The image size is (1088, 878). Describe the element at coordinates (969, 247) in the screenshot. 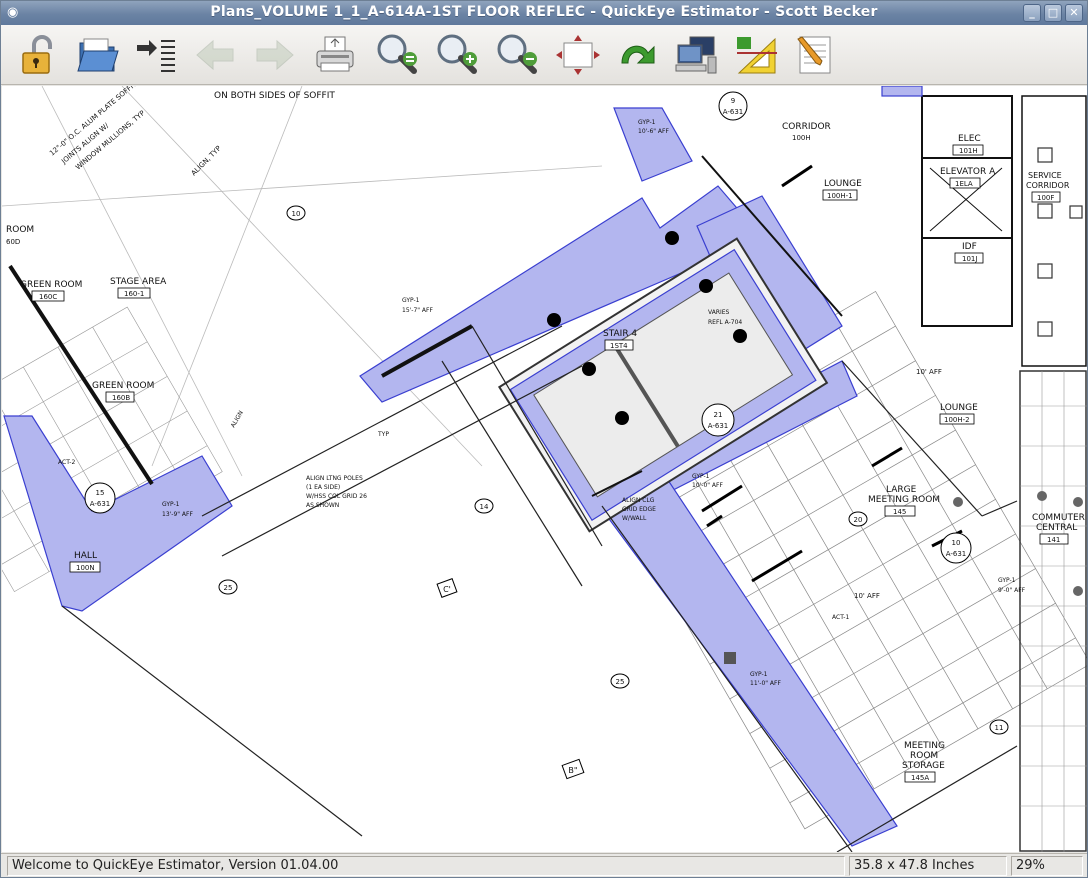

I see `idf-label: IDF` at that location.